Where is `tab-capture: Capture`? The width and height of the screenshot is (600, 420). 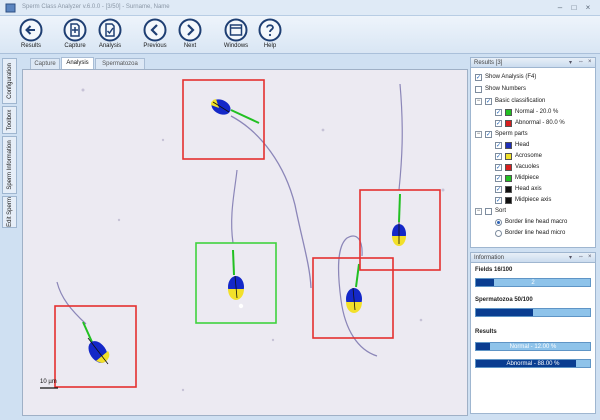
tab-capture: Capture is located at coordinates (45, 63).